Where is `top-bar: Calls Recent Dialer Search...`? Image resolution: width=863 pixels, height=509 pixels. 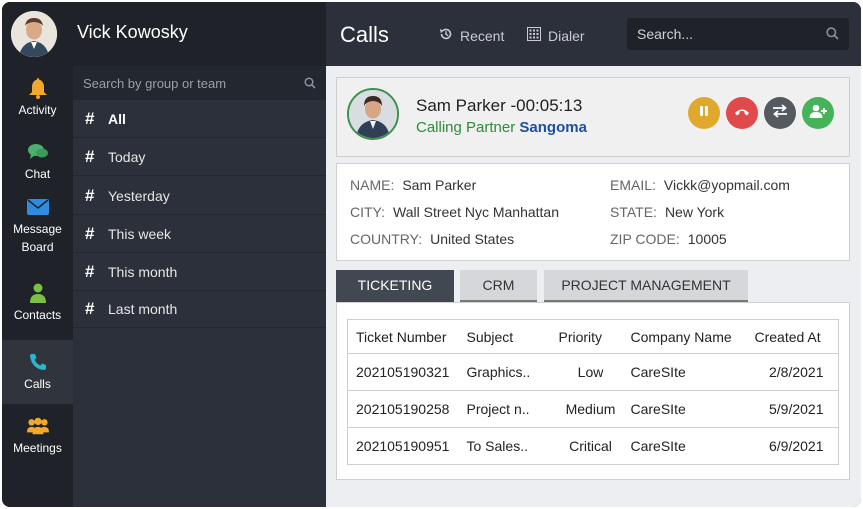
top-bar: Calls Recent Dialer Search... is located at coordinates (593, 34).